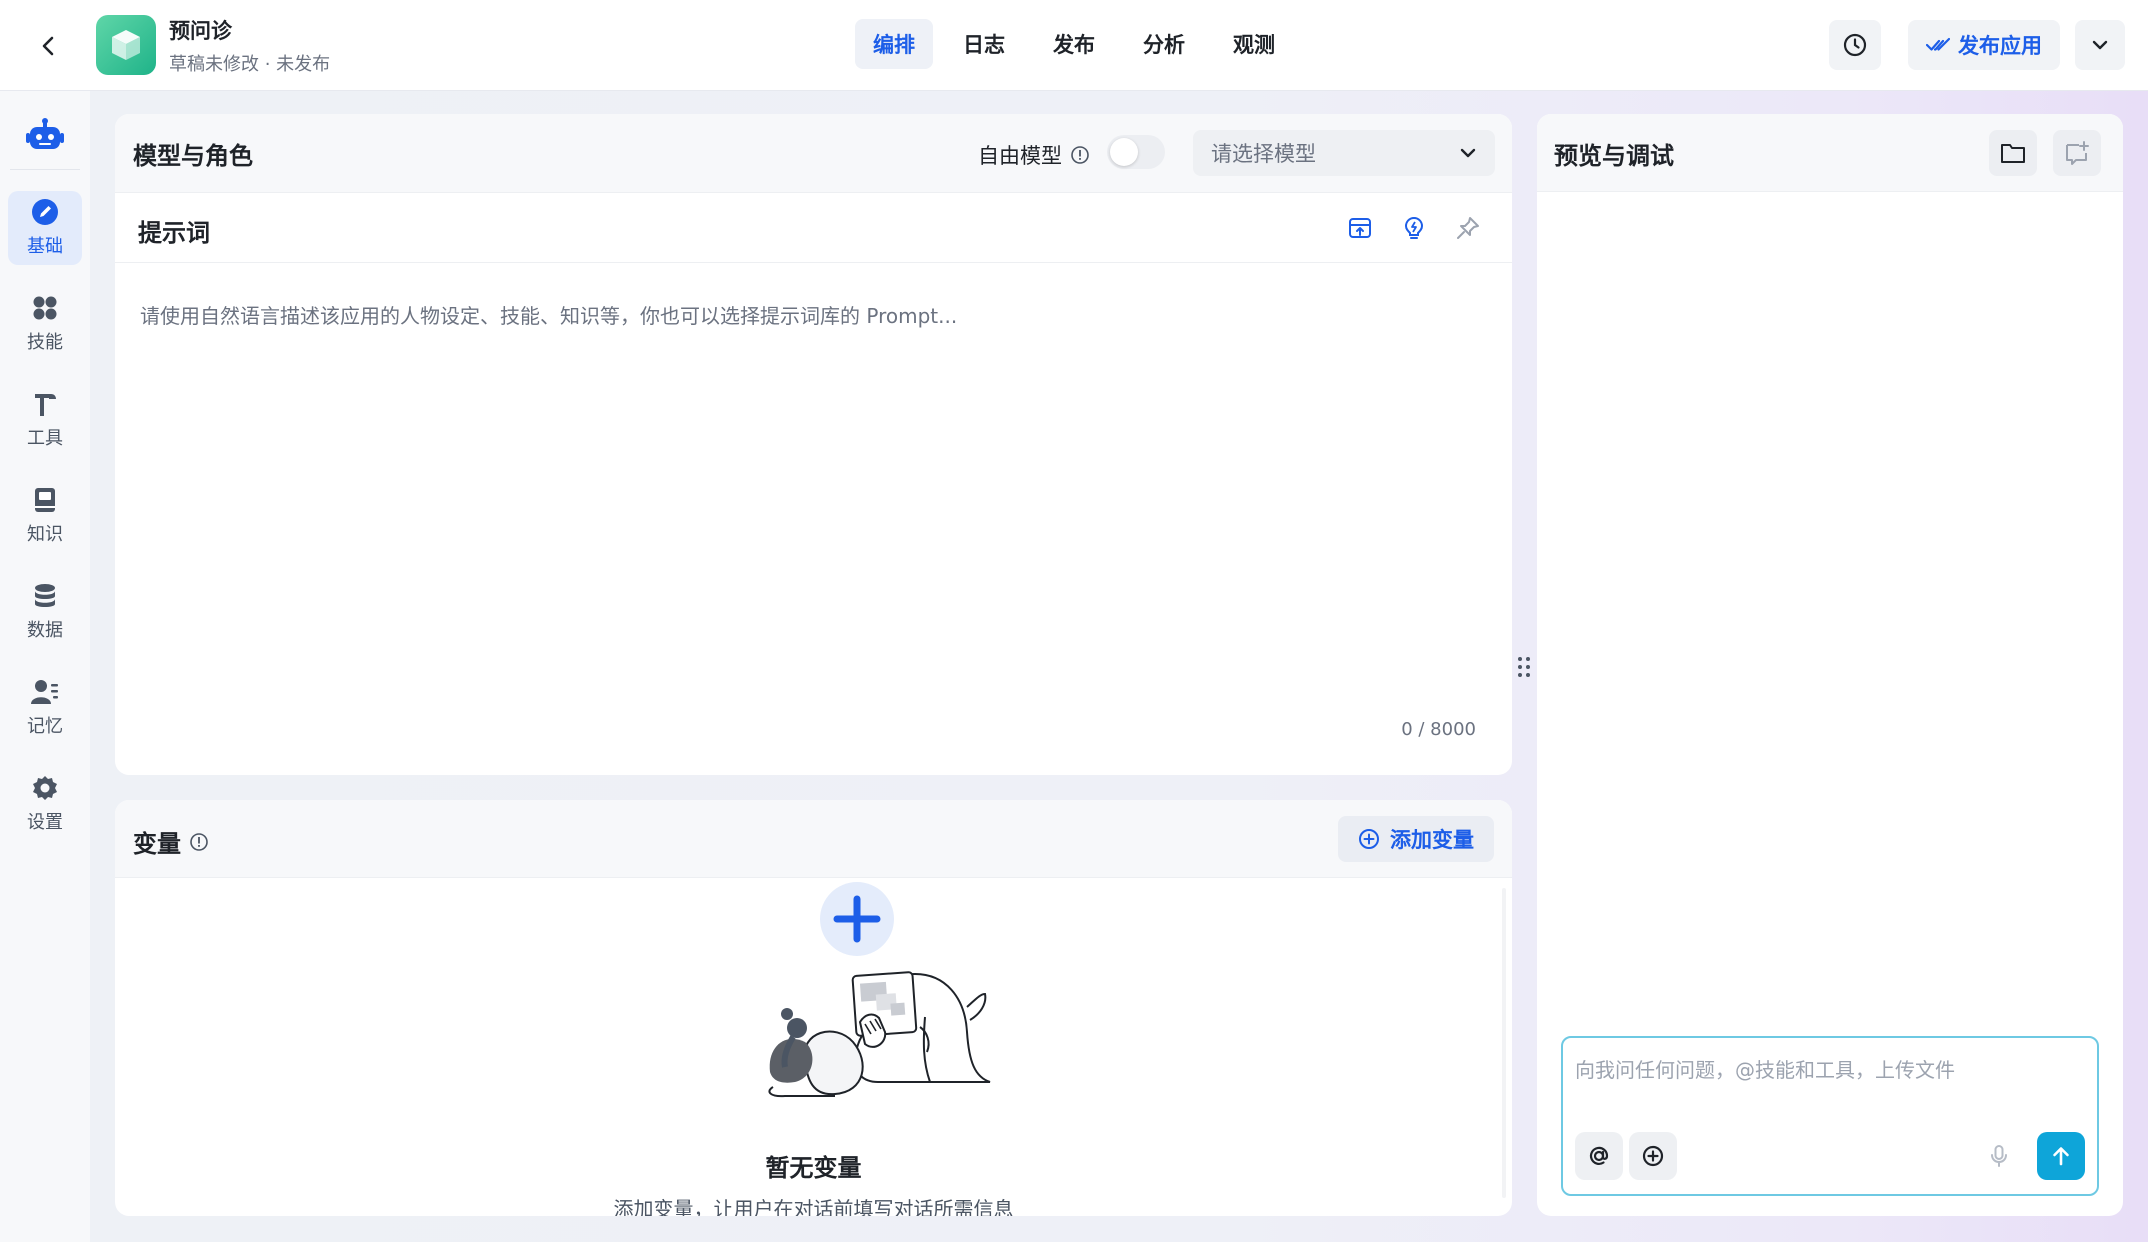 Image resolution: width=2148 pixels, height=1242 pixels. Describe the element at coordinates (45, 324) in the screenshot. I see `sidebar-item-skills: 技能` at that location.